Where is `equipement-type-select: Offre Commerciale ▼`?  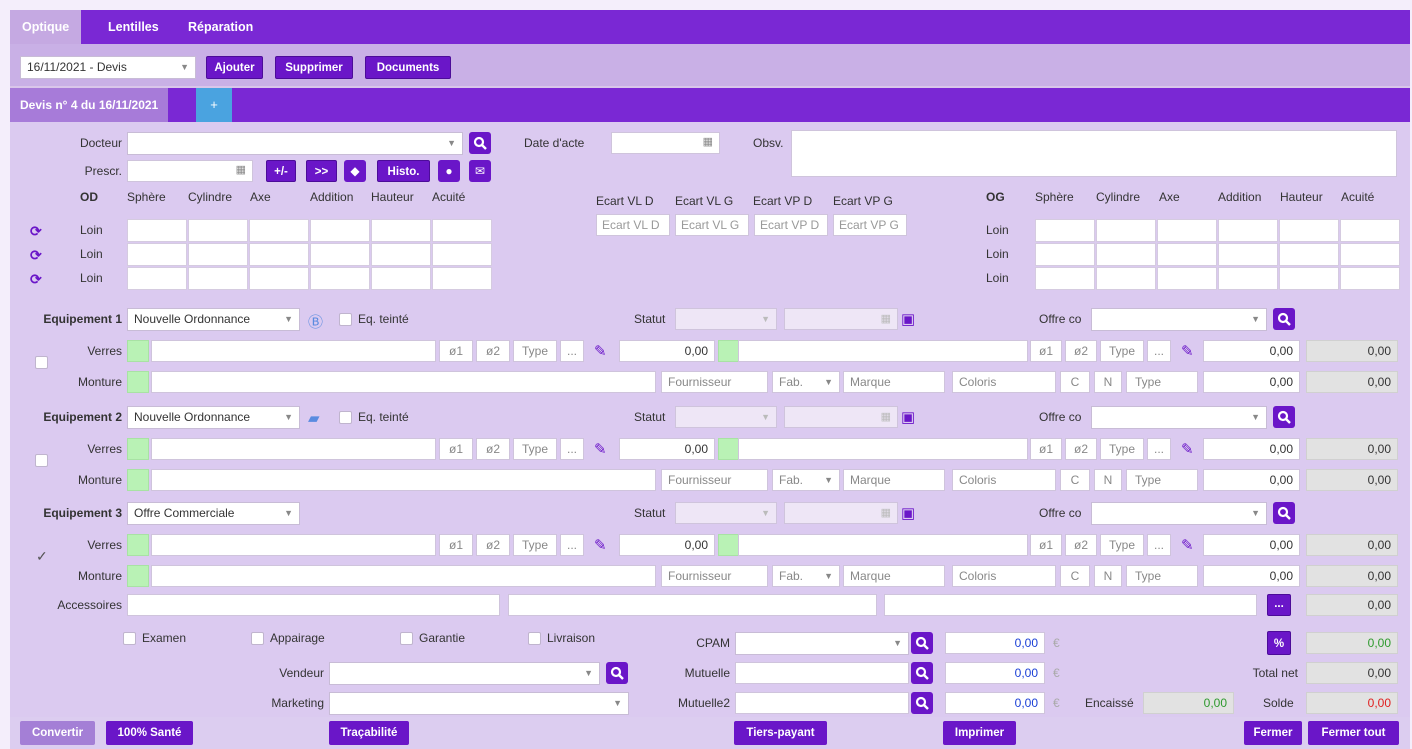 equipement-type-select: Offre Commerciale ▼ is located at coordinates (213, 513).